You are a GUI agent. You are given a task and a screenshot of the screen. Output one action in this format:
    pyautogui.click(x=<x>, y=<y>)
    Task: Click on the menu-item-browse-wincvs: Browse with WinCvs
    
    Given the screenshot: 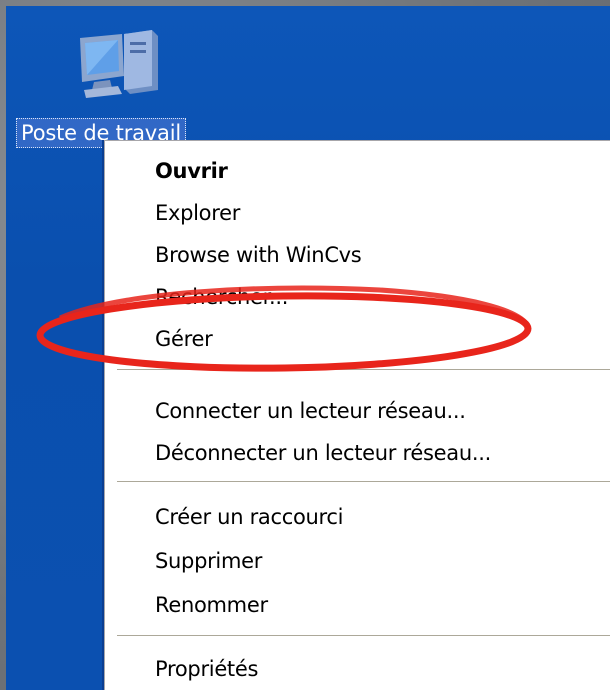 What is the action you would take?
    pyautogui.click(x=363, y=255)
    